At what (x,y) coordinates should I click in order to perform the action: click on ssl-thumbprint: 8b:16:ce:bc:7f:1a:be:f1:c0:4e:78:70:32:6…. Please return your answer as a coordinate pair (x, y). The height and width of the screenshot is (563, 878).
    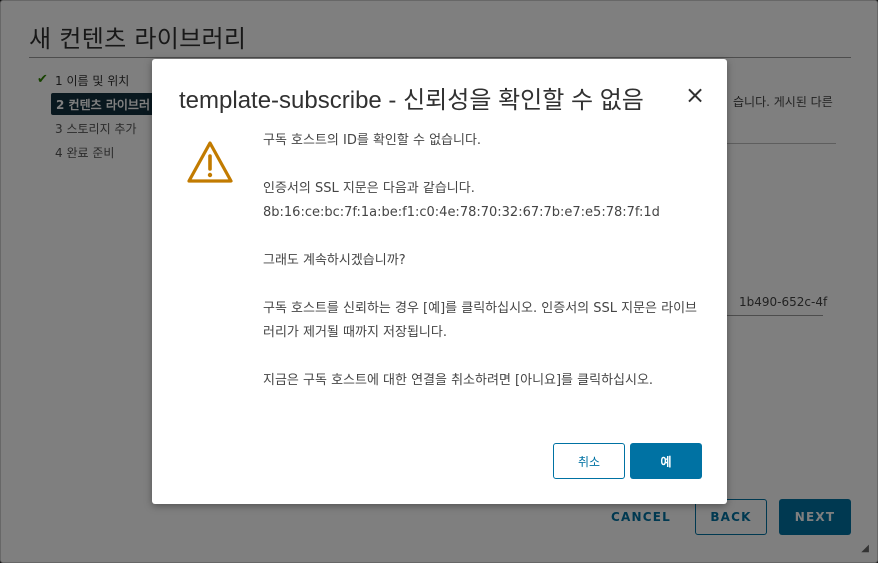
    Looking at the image, I should click on (461, 212).